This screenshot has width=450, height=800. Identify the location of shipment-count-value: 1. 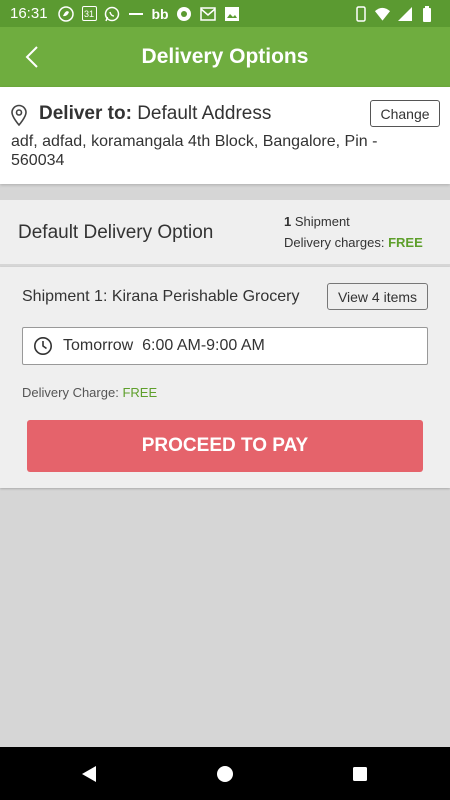
(288, 221).